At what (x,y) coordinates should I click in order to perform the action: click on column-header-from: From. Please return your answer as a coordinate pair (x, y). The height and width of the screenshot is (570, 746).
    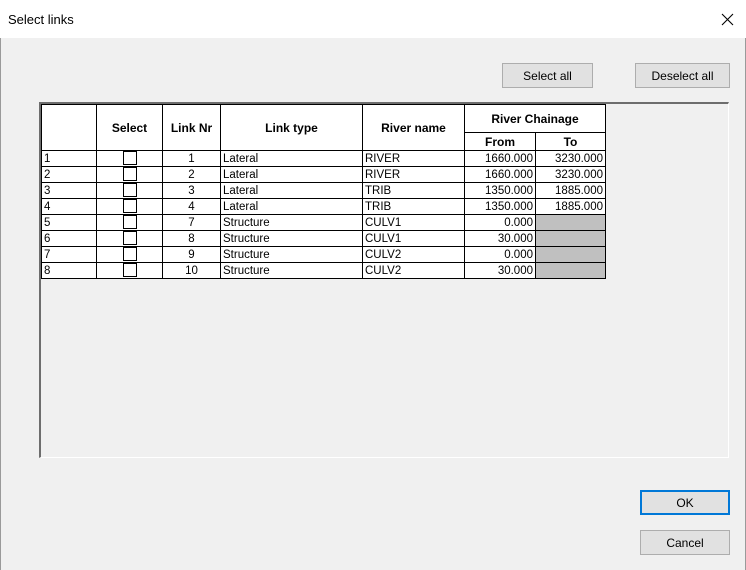
    Looking at the image, I should click on (500, 141).